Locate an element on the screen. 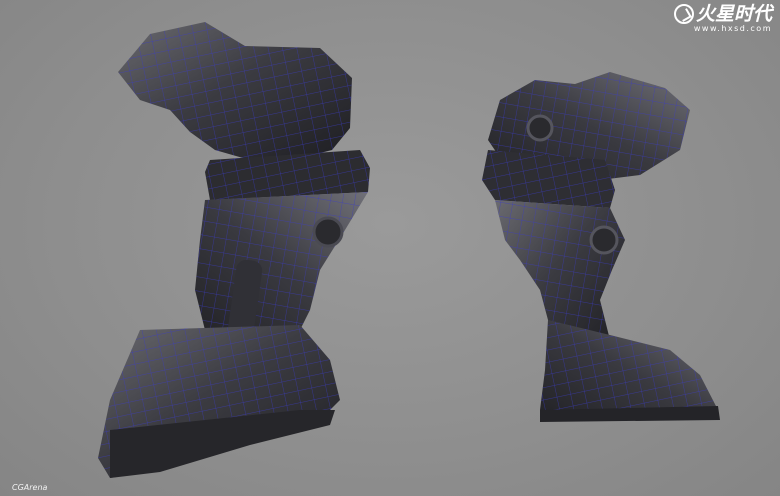 The image size is (780, 496). watermark-logo: 火星时代 www.hxsd.com is located at coordinates (722, 18).